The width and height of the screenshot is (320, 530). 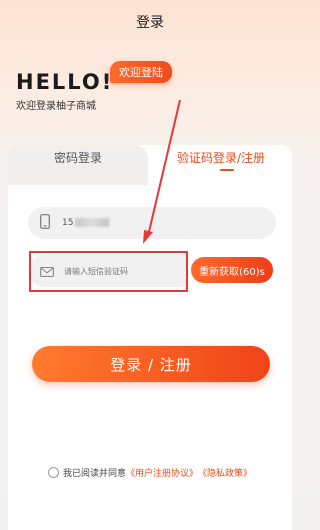 I want to click on phone-value: 15, so click(x=86, y=223).